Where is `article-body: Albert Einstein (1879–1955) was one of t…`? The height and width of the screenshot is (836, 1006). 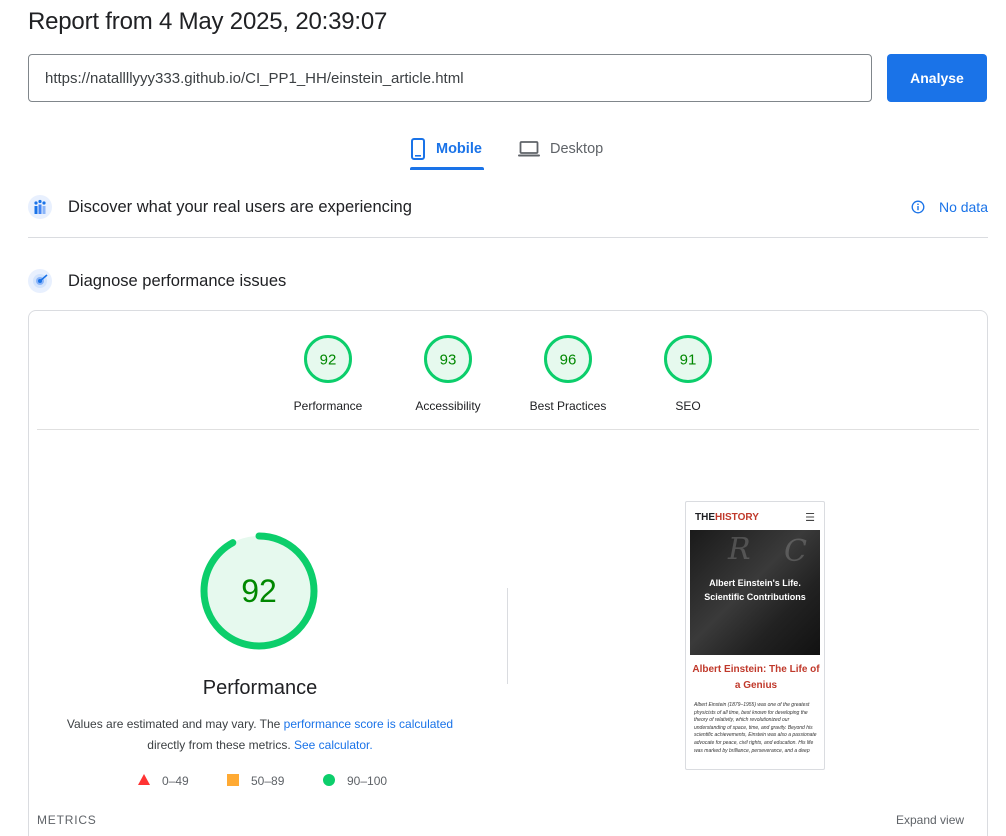 article-body: Albert Einstein (1879–1955) was one of t… is located at coordinates (755, 728).